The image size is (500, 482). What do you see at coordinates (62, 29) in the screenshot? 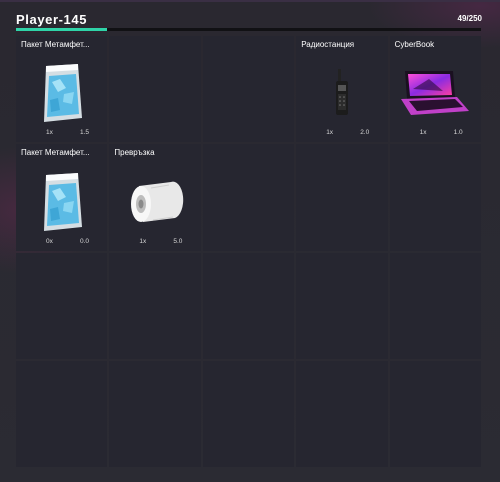
I see `weight-bar-fill` at bounding box center [62, 29].